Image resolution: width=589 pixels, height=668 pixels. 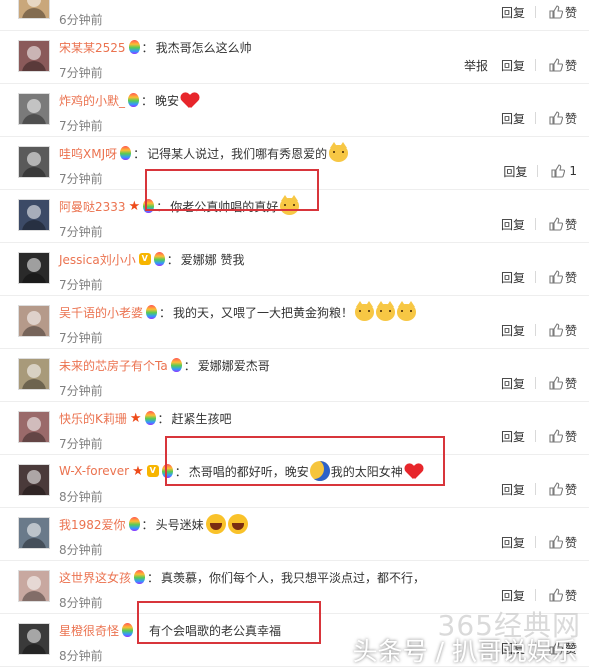 What do you see at coordinates (88, 153) in the screenshot?
I see `username-link: 哇呜XMJ呀` at bounding box center [88, 153].